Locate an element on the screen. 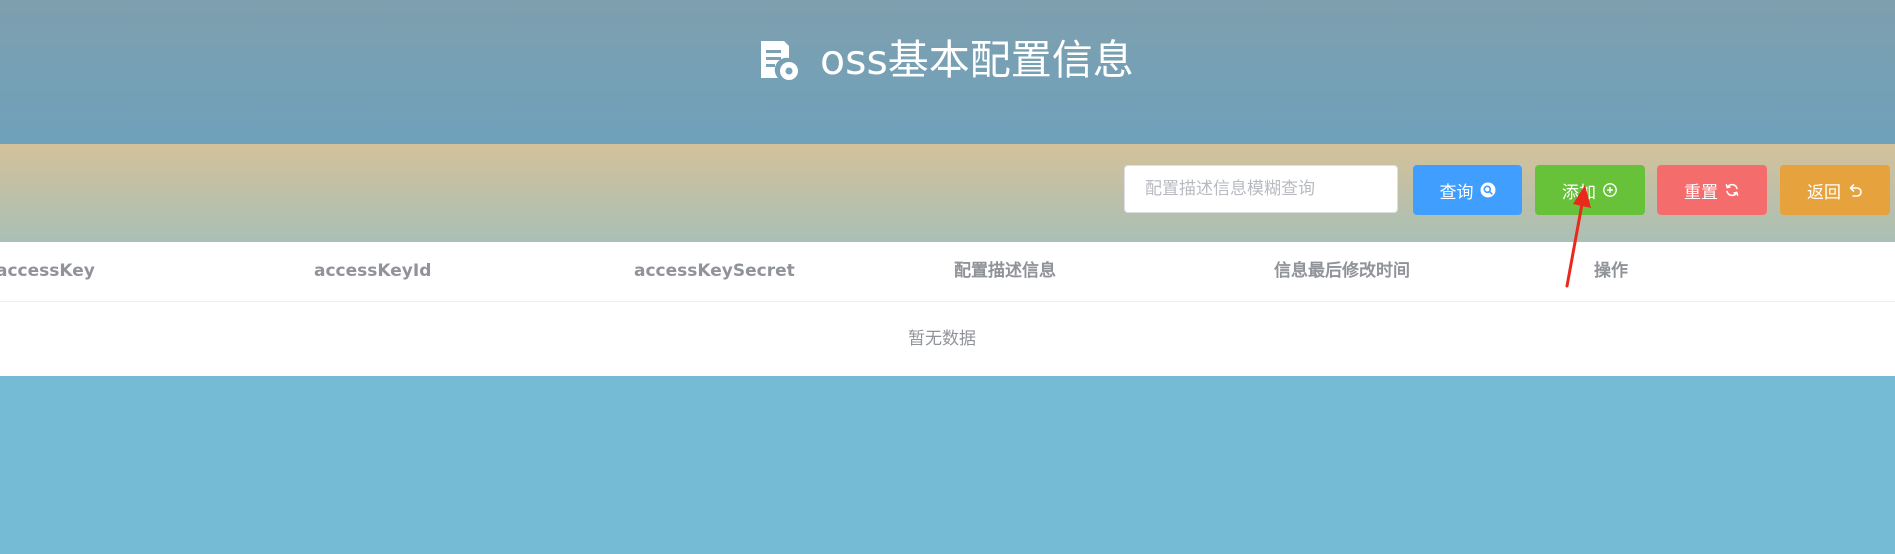 Image resolution: width=1895 pixels, height=554 pixels. undo-icon is located at coordinates (1855, 190).